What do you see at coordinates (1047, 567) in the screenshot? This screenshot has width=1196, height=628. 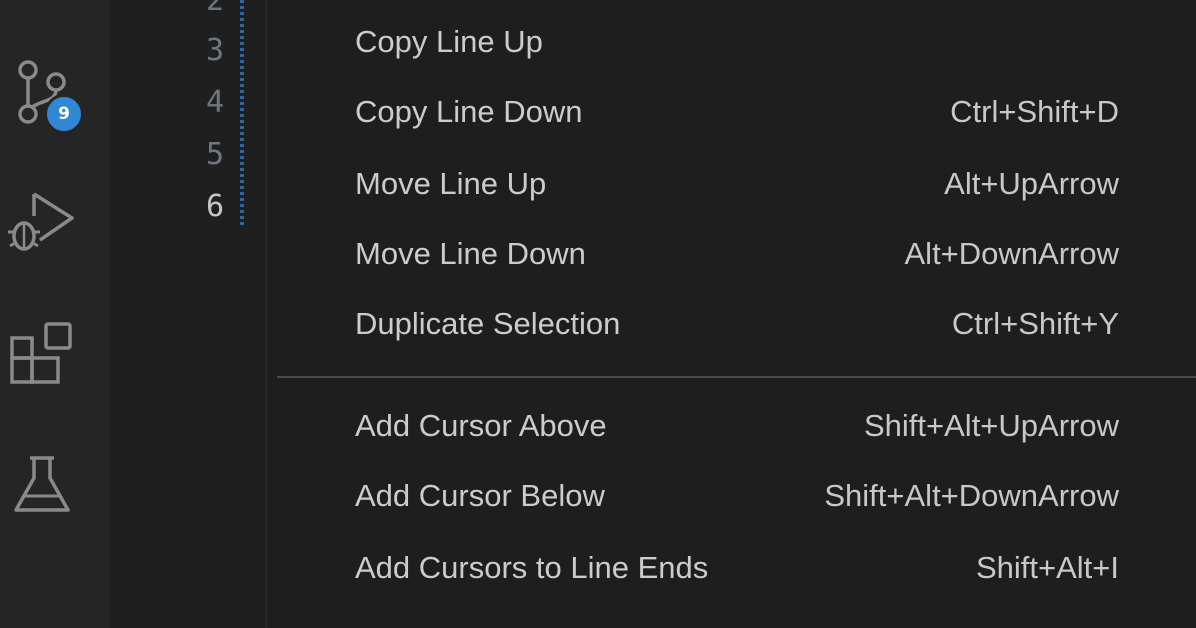 I see `menu-item-shortcut: Shift+Alt+I` at bounding box center [1047, 567].